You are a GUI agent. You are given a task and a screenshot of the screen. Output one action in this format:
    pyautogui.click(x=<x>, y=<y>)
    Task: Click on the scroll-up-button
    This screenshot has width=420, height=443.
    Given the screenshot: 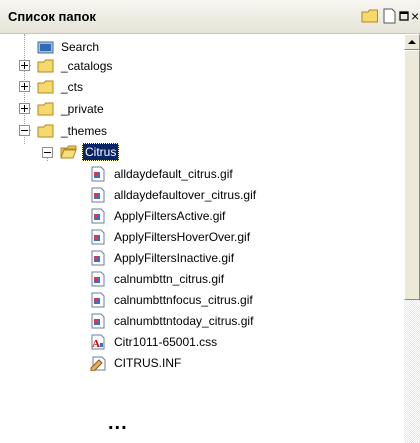 What is the action you would take?
    pyautogui.click(x=412, y=42)
    